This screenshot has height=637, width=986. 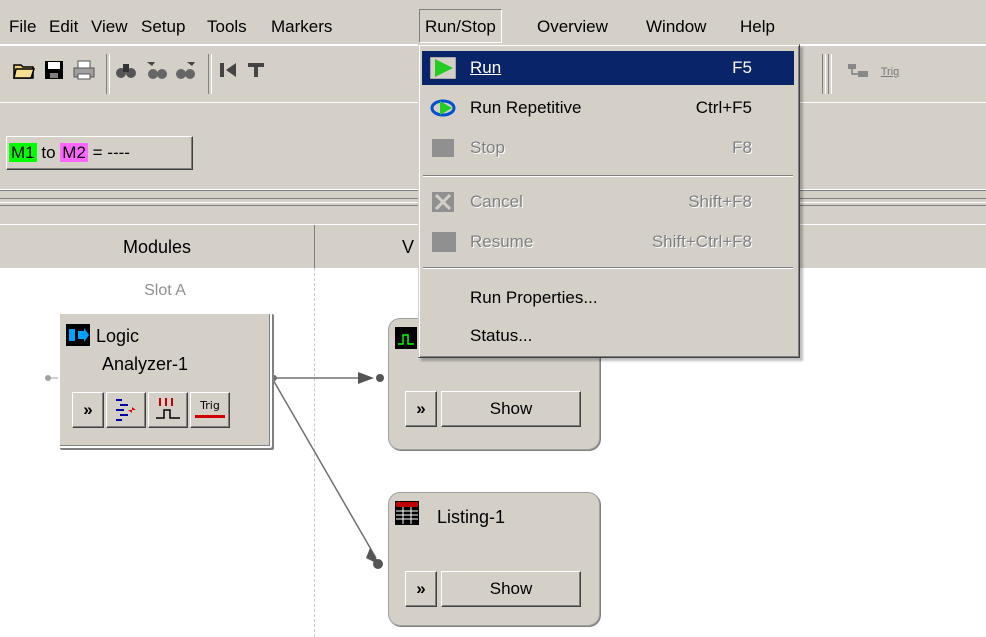 I want to click on setup-icon, so click(x=126, y=410).